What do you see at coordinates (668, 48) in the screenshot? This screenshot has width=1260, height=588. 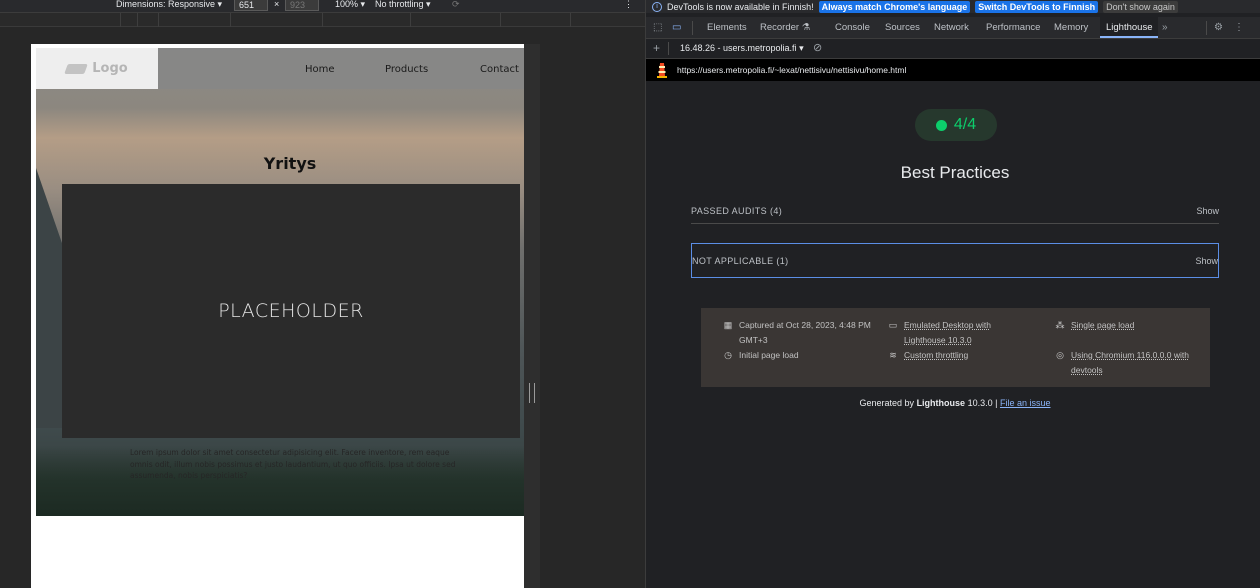 I see `subbar-divider` at bounding box center [668, 48].